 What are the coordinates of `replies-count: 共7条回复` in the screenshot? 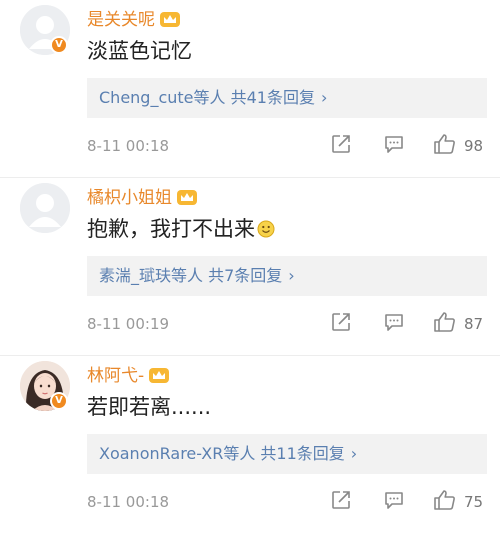 It's located at (245, 275).